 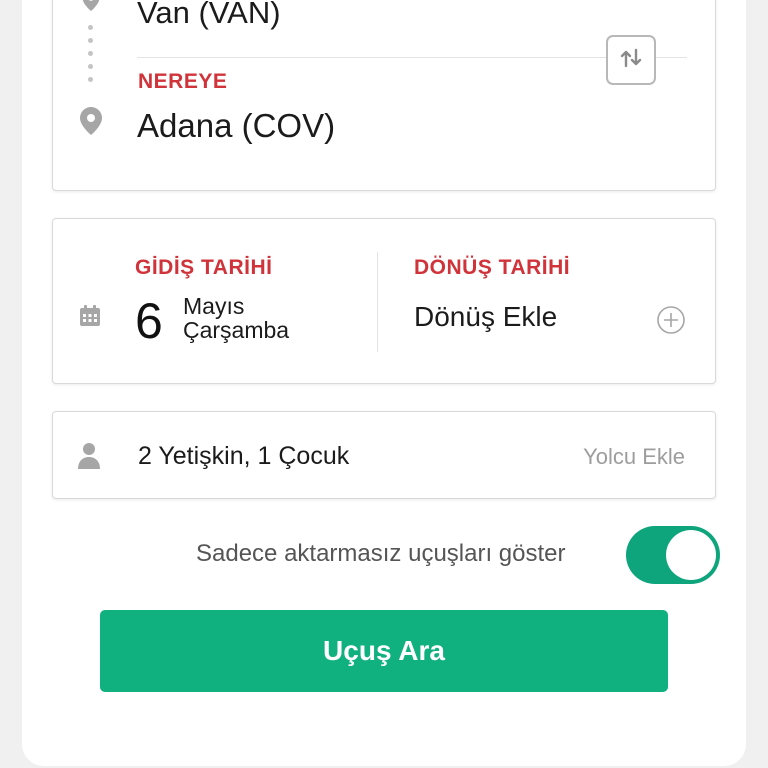 I want to click on passenger-summary: 2 Yetişkin, 1 Çocuk, so click(x=244, y=456).